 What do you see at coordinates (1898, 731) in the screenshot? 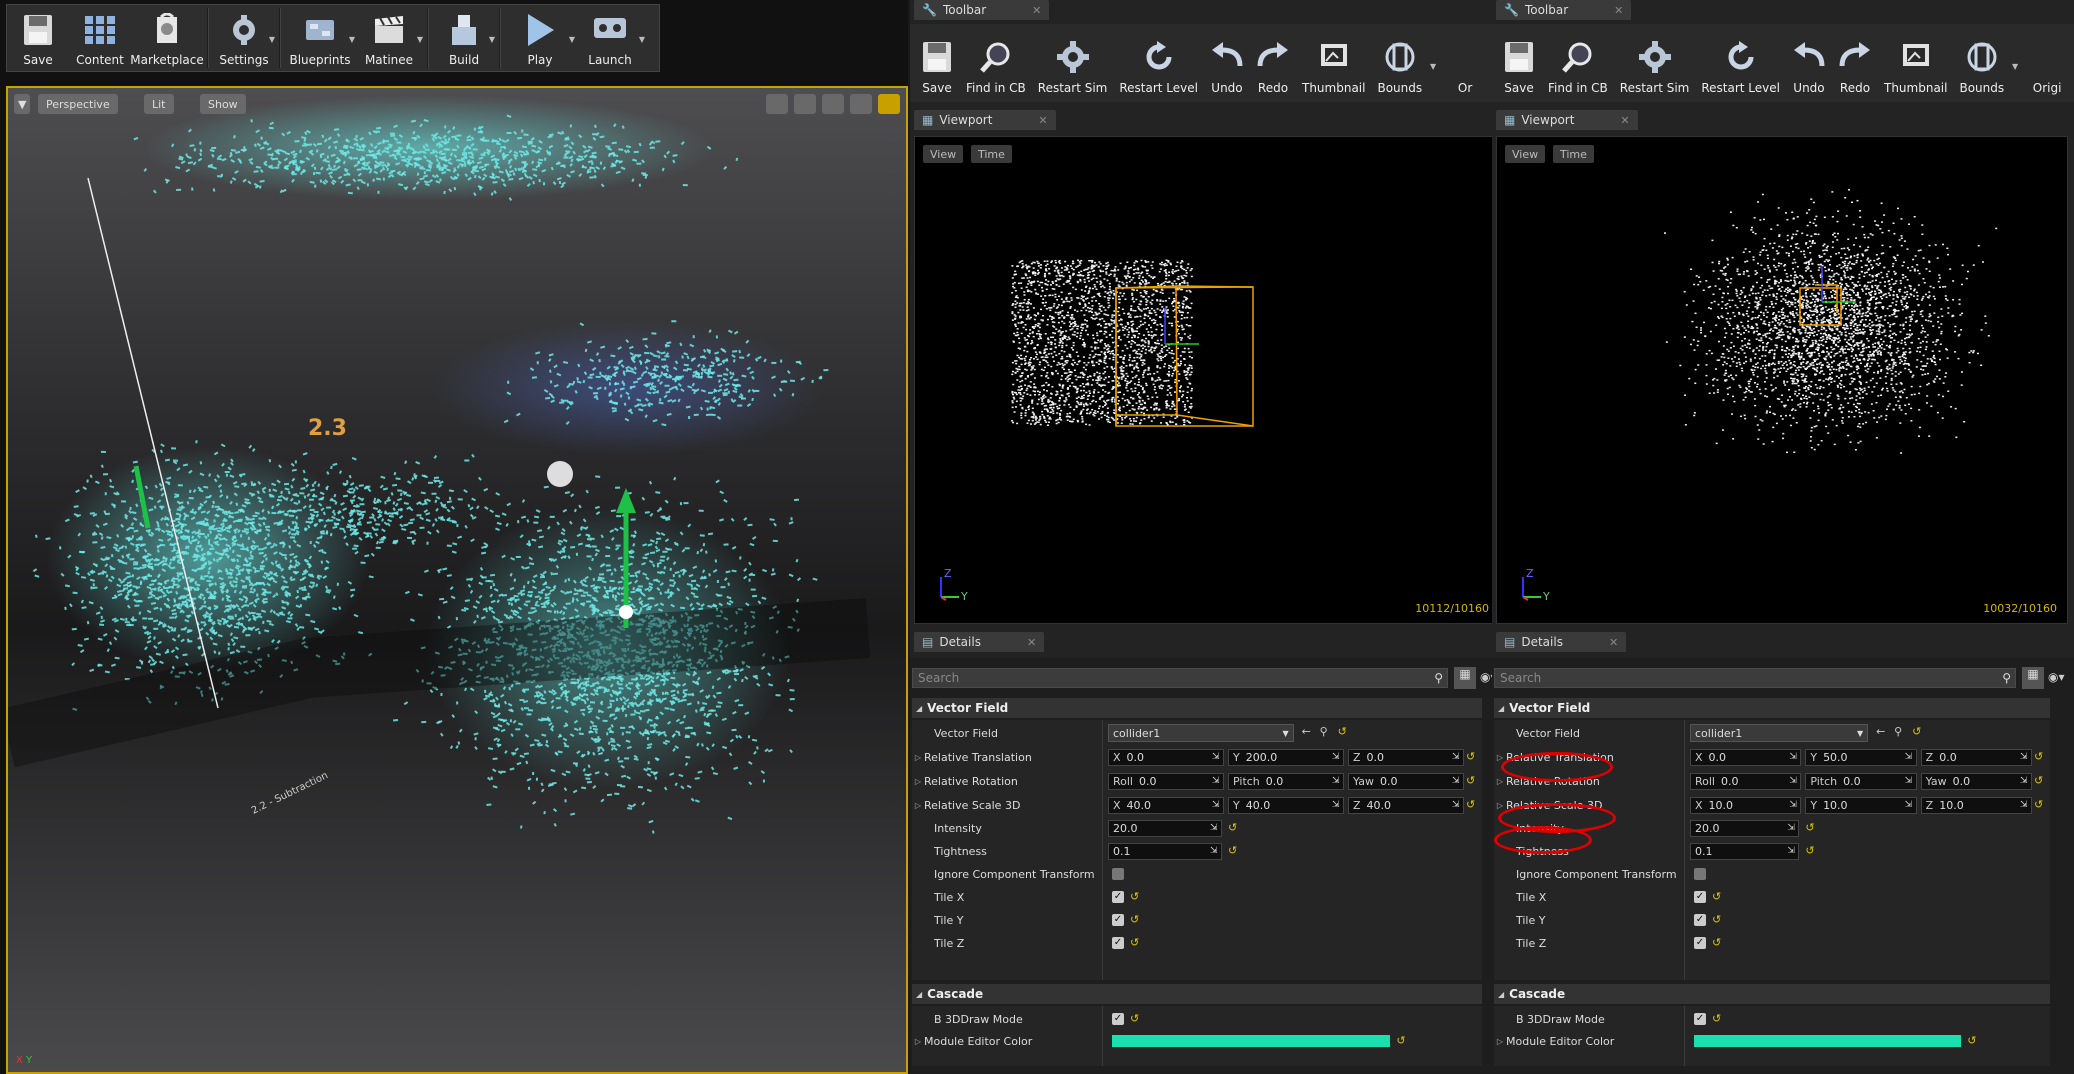
I see `browse-icon: ⚲` at bounding box center [1898, 731].